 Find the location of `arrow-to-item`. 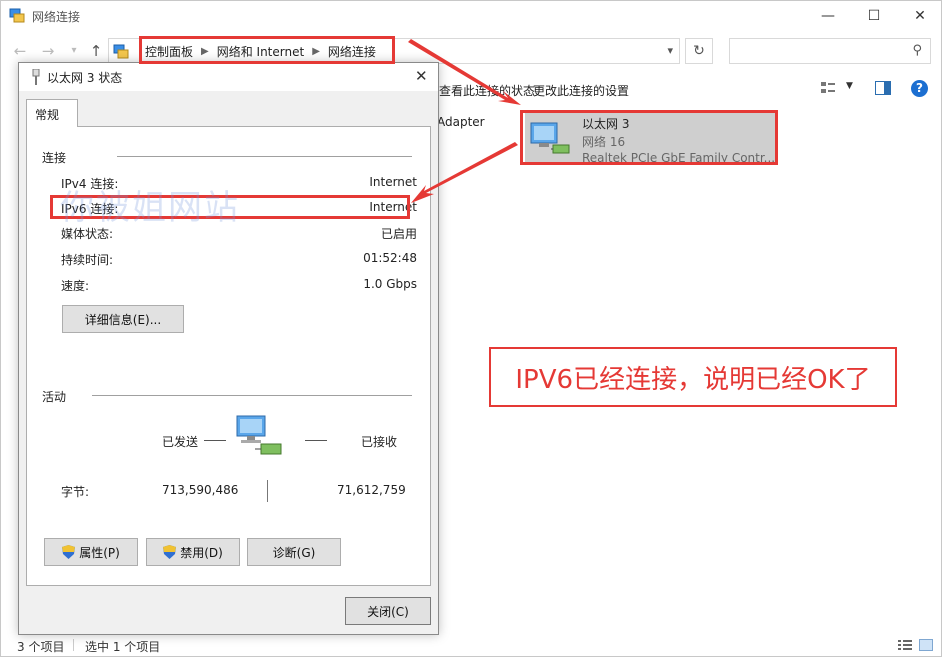

arrow-to-item is located at coordinates (464, 72).